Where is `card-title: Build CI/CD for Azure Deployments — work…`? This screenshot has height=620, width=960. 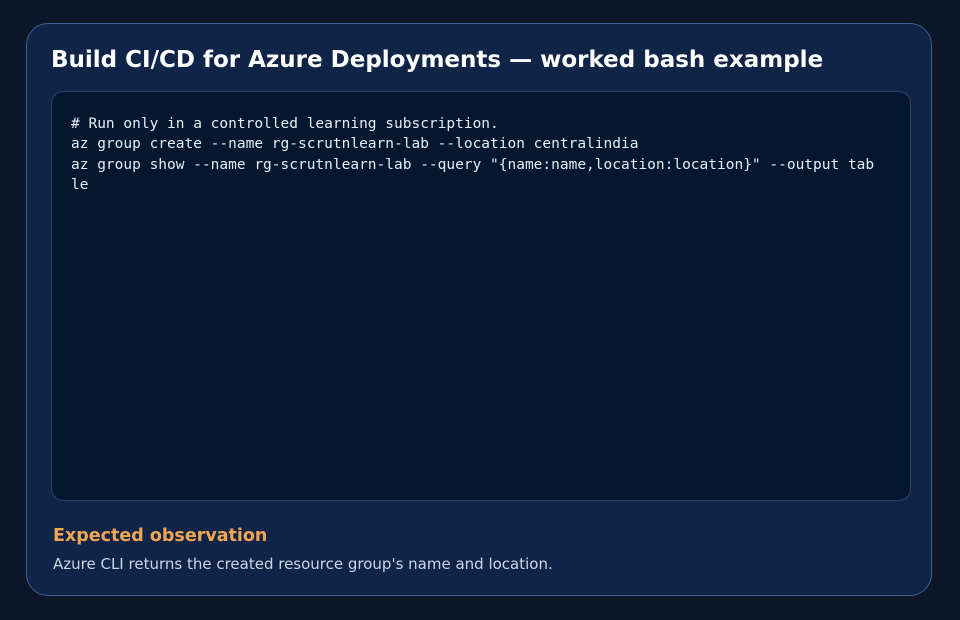
card-title: Build CI/CD for Azure Deployments — work… is located at coordinates (437, 60).